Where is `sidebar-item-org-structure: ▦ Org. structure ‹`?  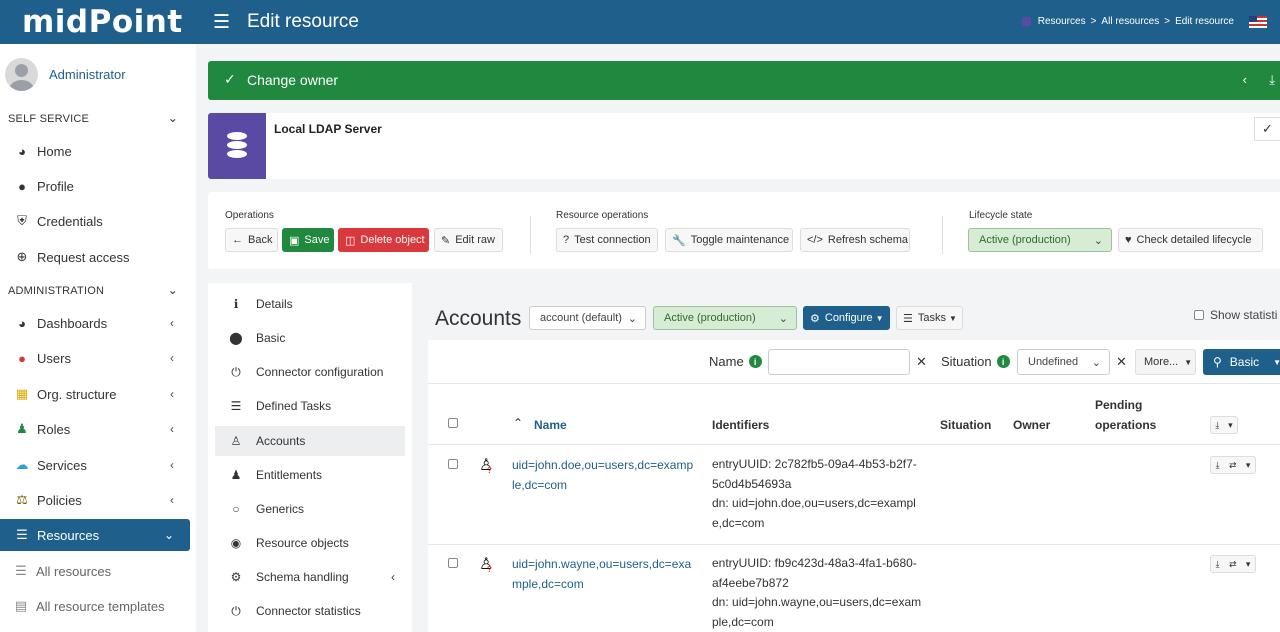
sidebar-item-org-structure: ▦ Org. structure ‹ is located at coordinates (95, 394).